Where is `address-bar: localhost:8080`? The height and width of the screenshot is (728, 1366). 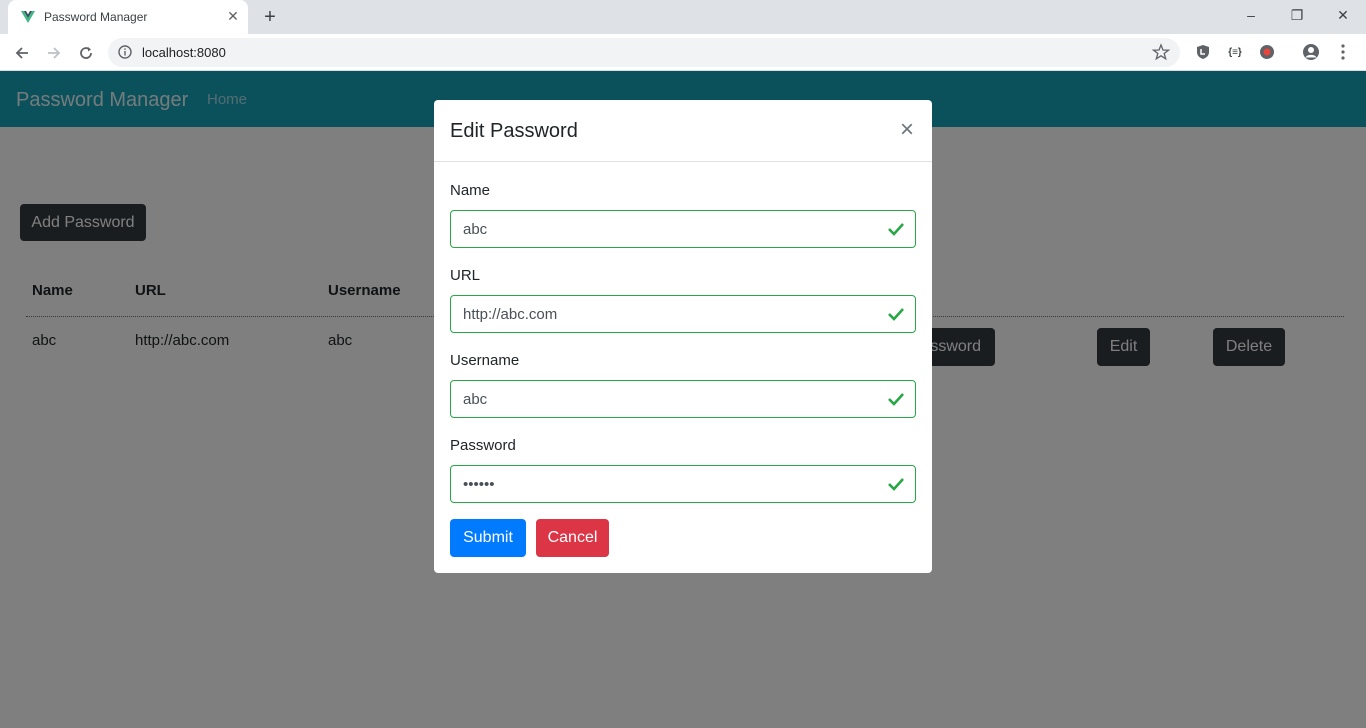 address-bar: localhost:8080 is located at coordinates (644, 52).